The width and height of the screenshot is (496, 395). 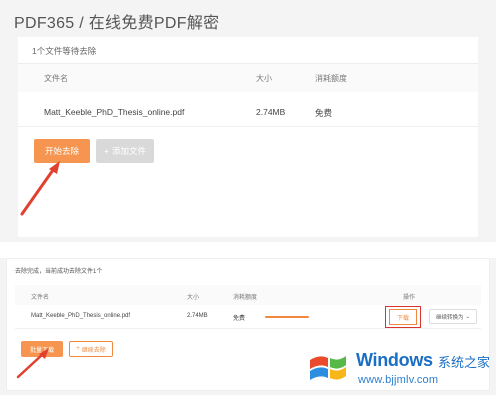 What do you see at coordinates (42, 349) in the screenshot?
I see `batch-download-button: 批量下载` at bounding box center [42, 349].